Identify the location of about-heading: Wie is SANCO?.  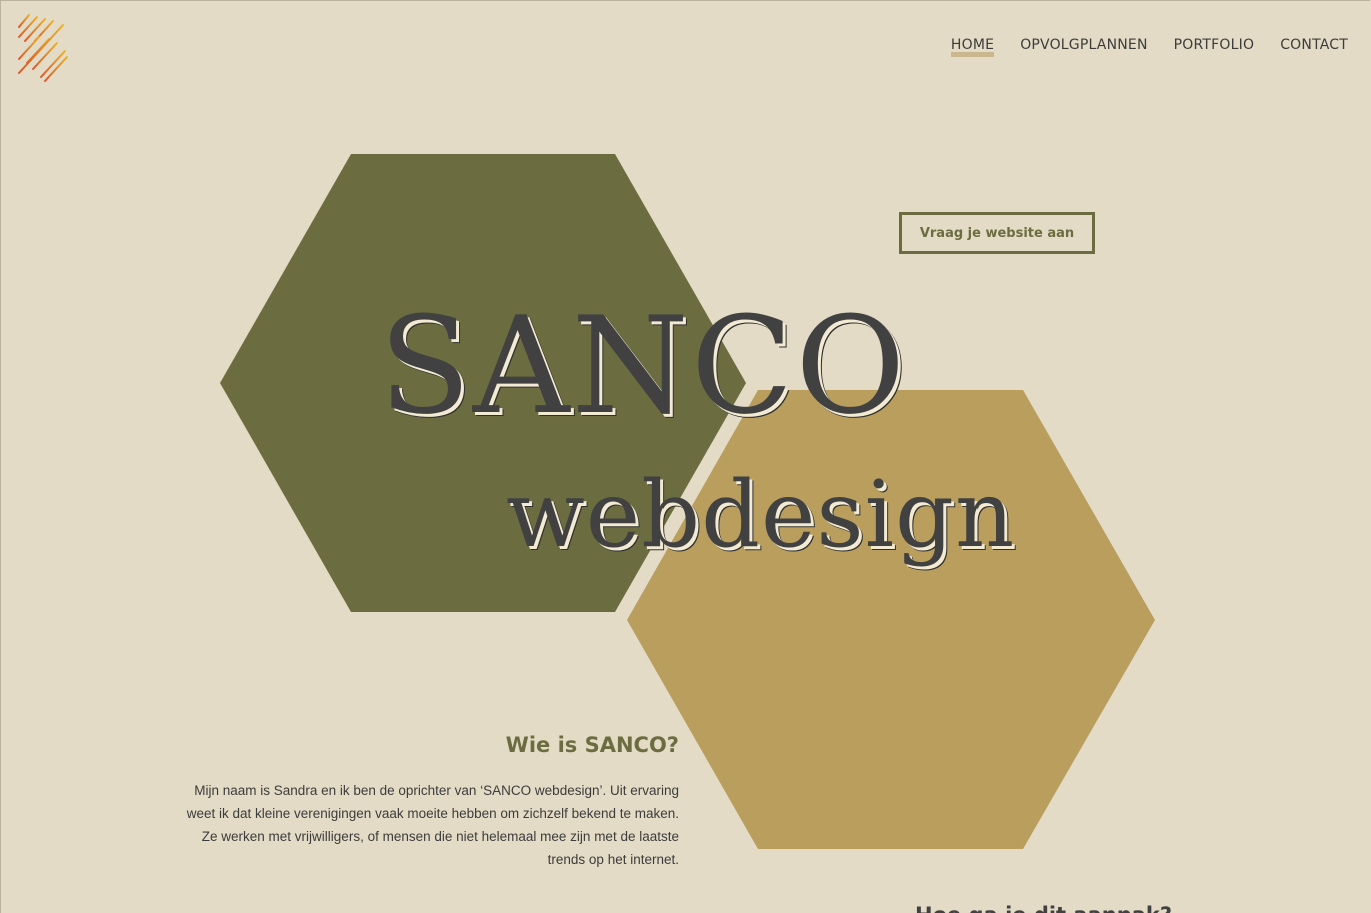
(592, 745).